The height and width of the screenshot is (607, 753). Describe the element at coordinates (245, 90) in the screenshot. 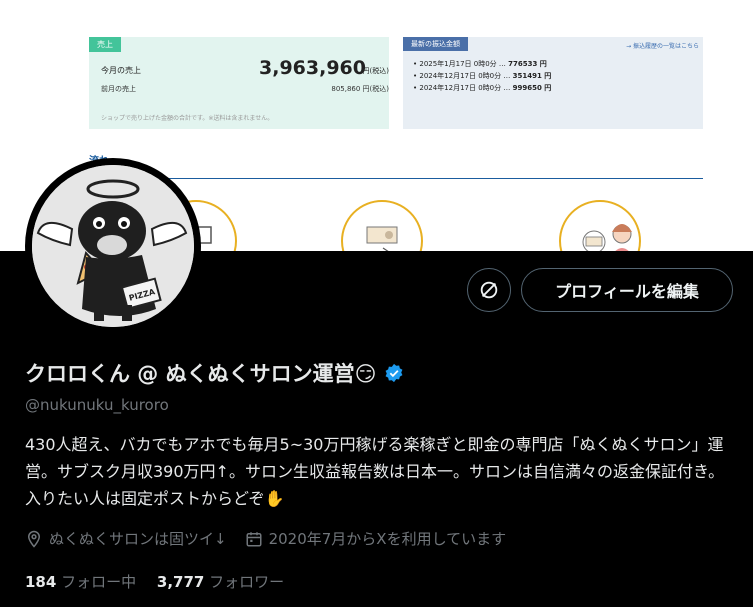

I see `last-month-row: 前月の売上 805,860 円(税込)` at that location.